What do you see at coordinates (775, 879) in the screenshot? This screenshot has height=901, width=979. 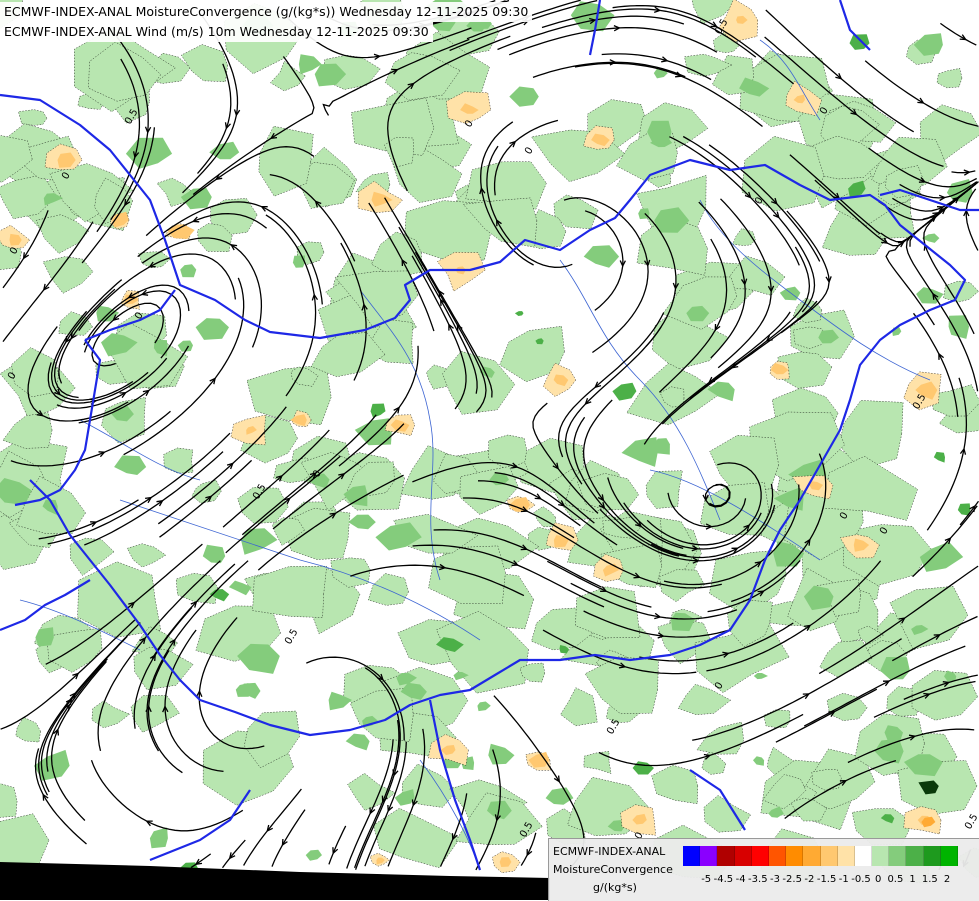 I see `legend-tick-label: -3` at bounding box center [775, 879].